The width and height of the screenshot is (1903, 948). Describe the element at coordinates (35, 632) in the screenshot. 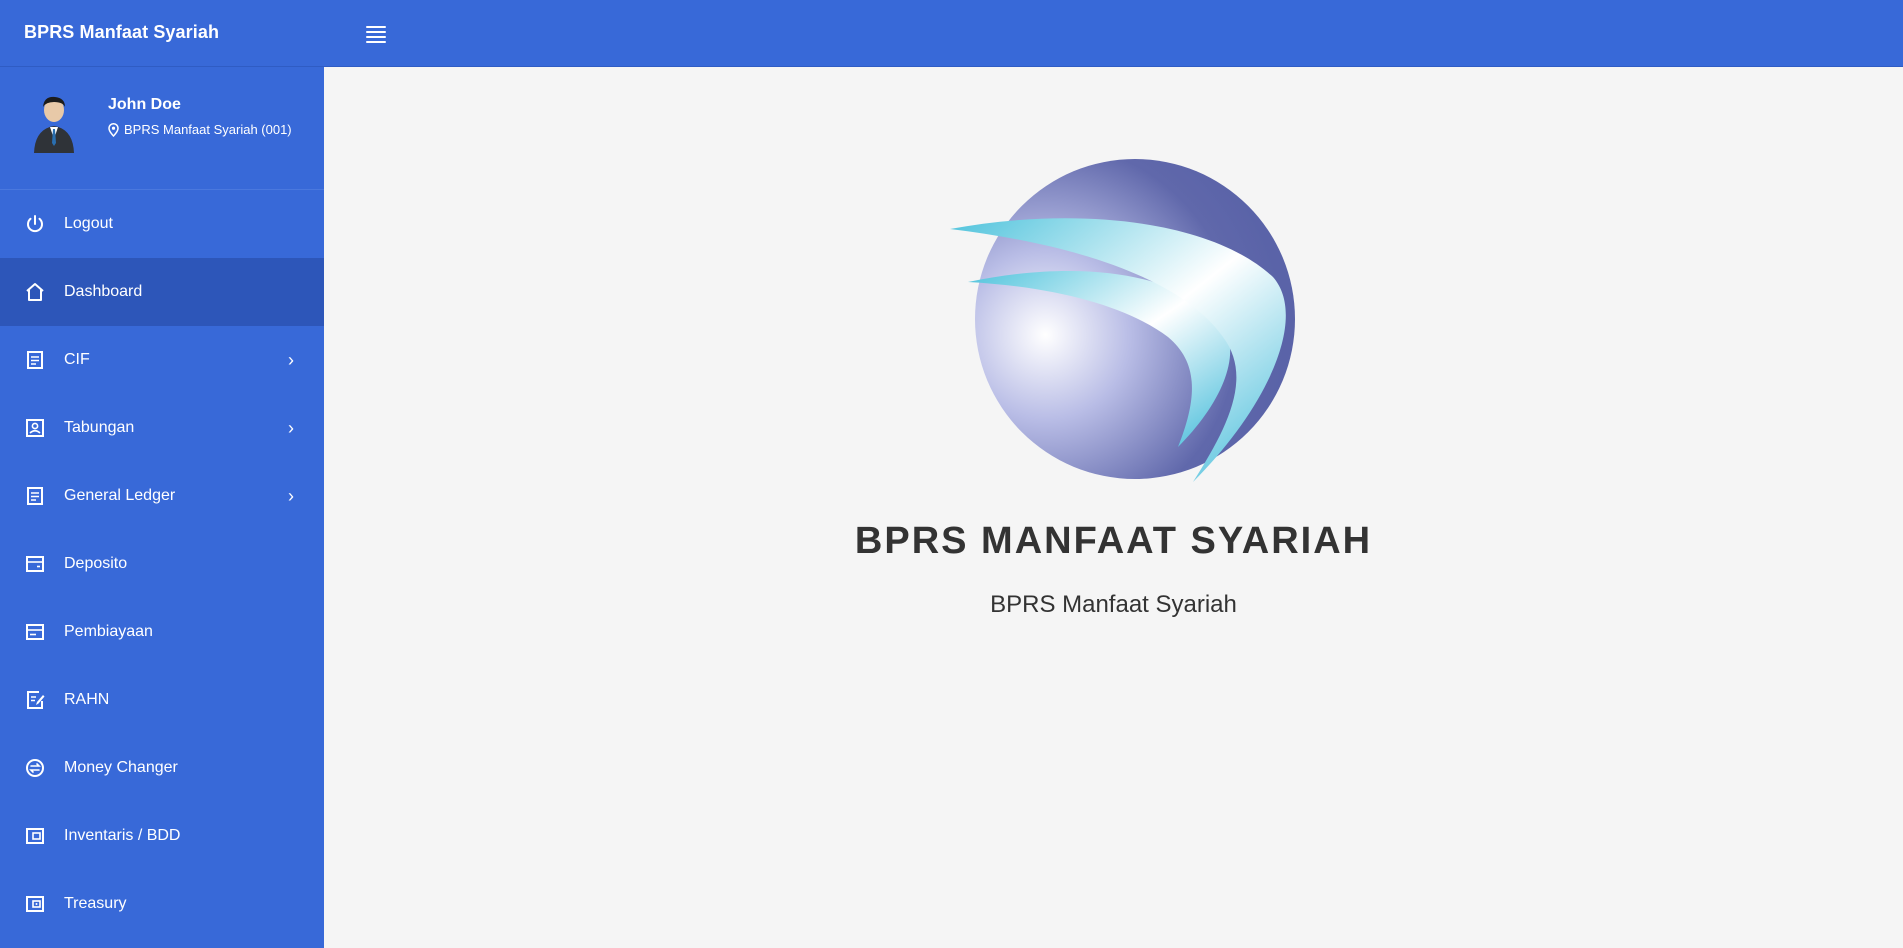

I see `card-icon` at that location.